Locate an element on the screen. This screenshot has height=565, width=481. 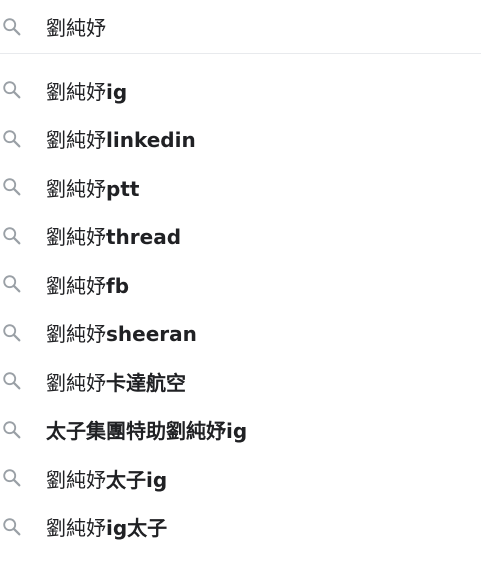
suggestion-completion: 太子ig is located at coordinates (137, 479).